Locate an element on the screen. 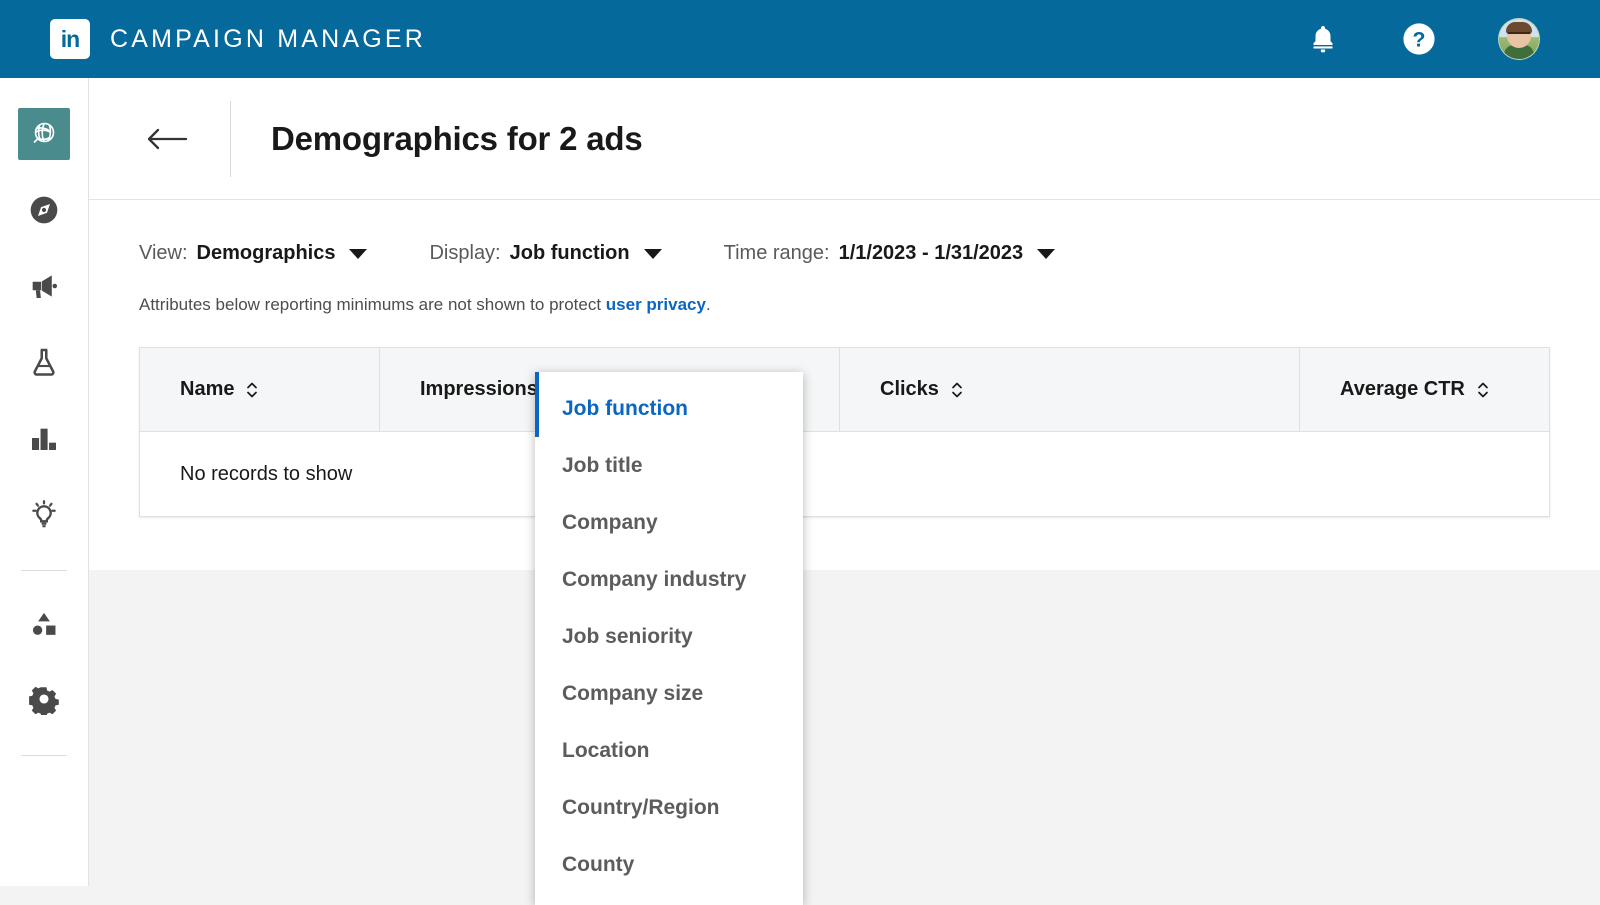  bar-chart-icon is located at coordinates (44, 439).